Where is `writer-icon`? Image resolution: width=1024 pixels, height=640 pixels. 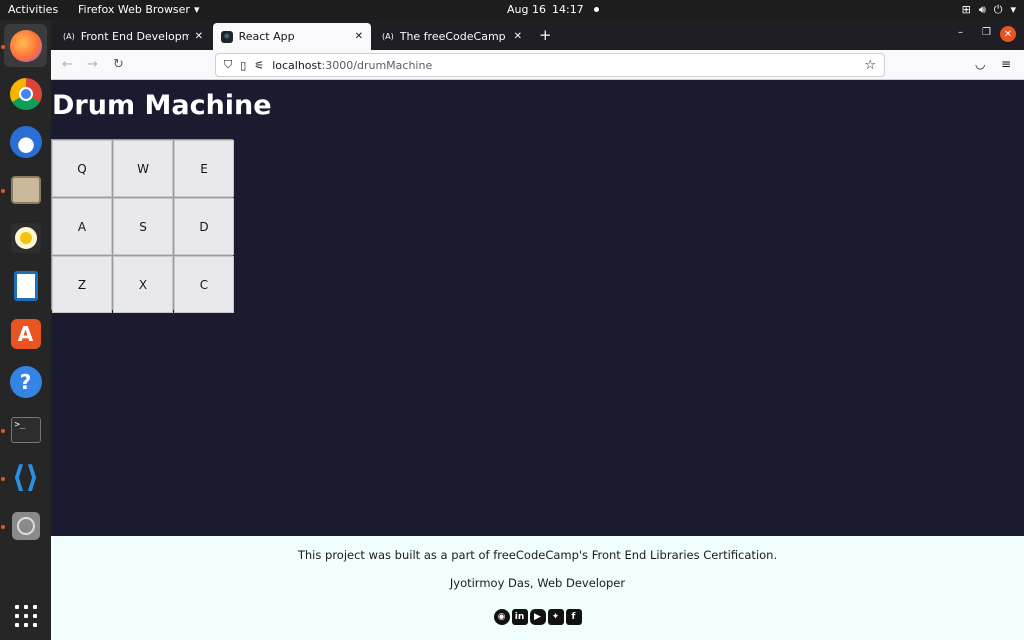
writer-icon is located at coordinates (25, 285).